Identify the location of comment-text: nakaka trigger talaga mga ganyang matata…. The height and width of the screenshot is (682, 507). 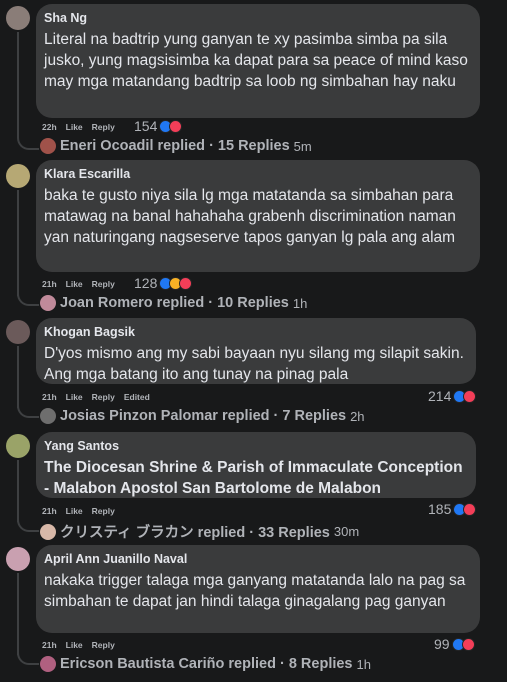
(255, 591).